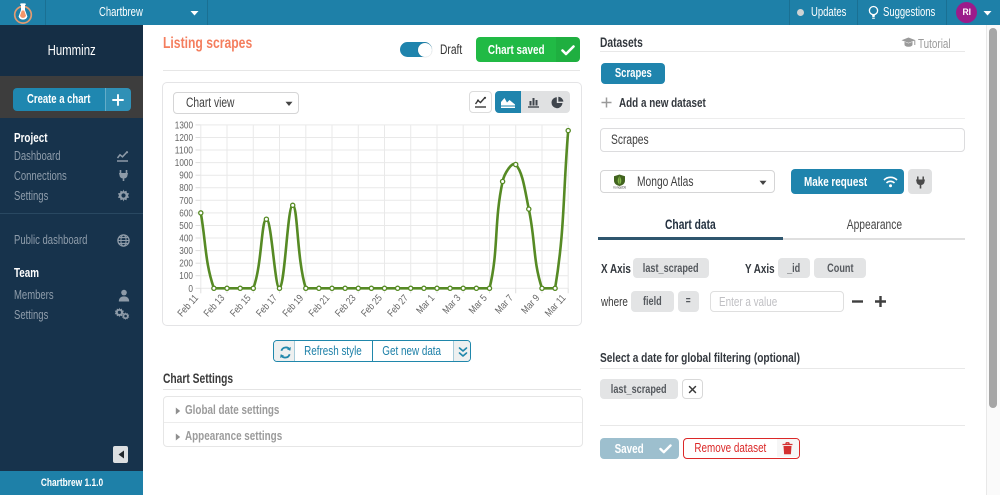 The height and width of the screenshot is (495, 1000). I want to click on svg-text: Mar 11, so click(555, 306).